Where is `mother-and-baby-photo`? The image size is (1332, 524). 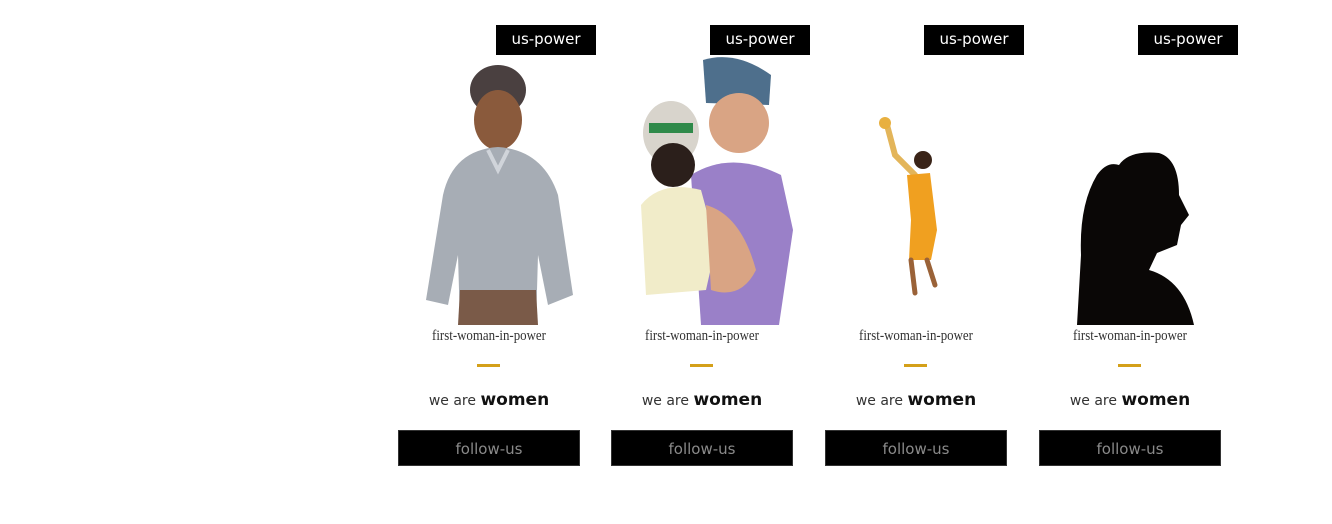
mother-and-baby-photo is located at coordinates (711, 190).